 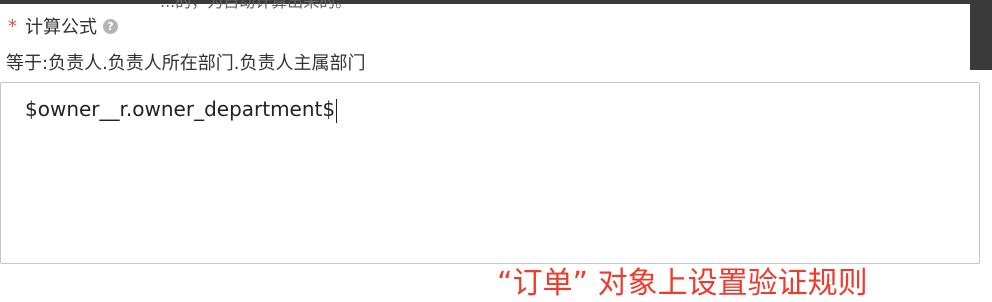 I want to click on field-label: * 计算公式 ?, so click(x=63, y=26).